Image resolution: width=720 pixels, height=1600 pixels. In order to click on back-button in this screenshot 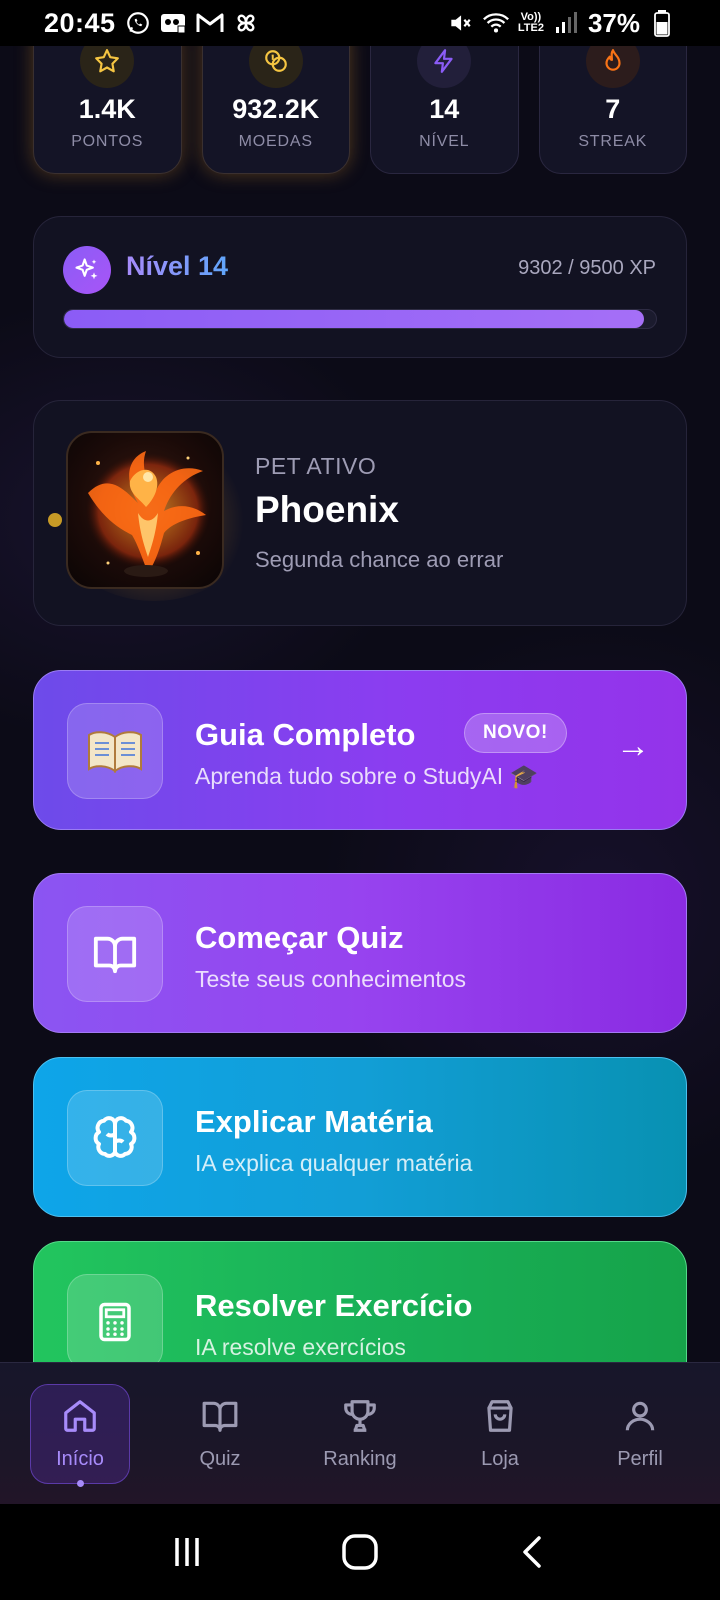, I will do `click(533, 1552)`.